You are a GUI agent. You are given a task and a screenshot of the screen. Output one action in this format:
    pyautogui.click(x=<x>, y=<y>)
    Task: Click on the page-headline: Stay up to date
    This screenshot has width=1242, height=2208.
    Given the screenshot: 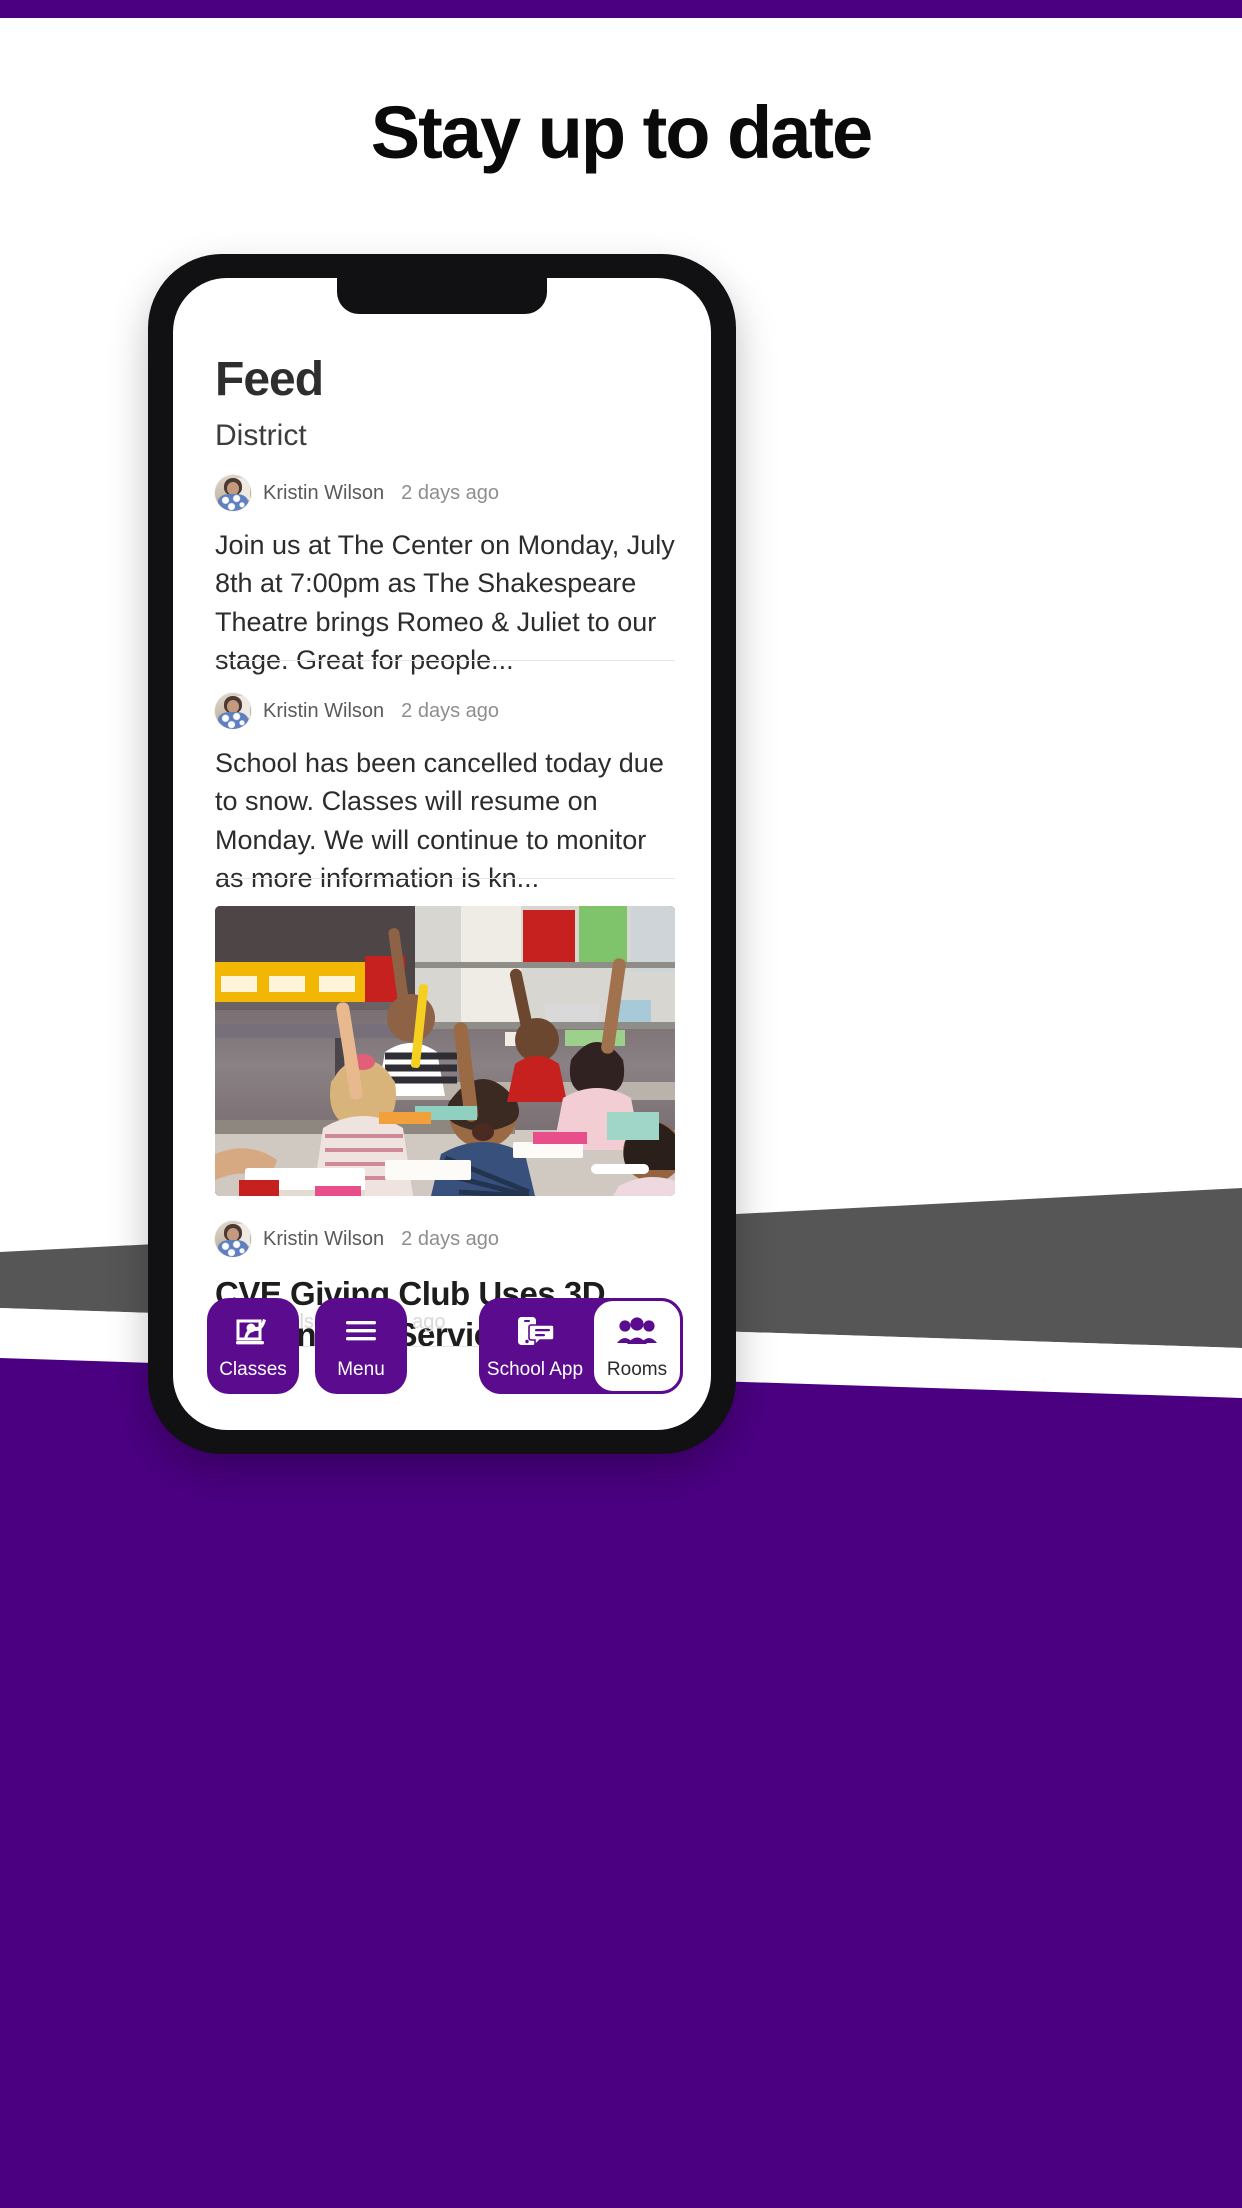 What is the action you would take?
    pyautogui.click(x=621, y=132)
    